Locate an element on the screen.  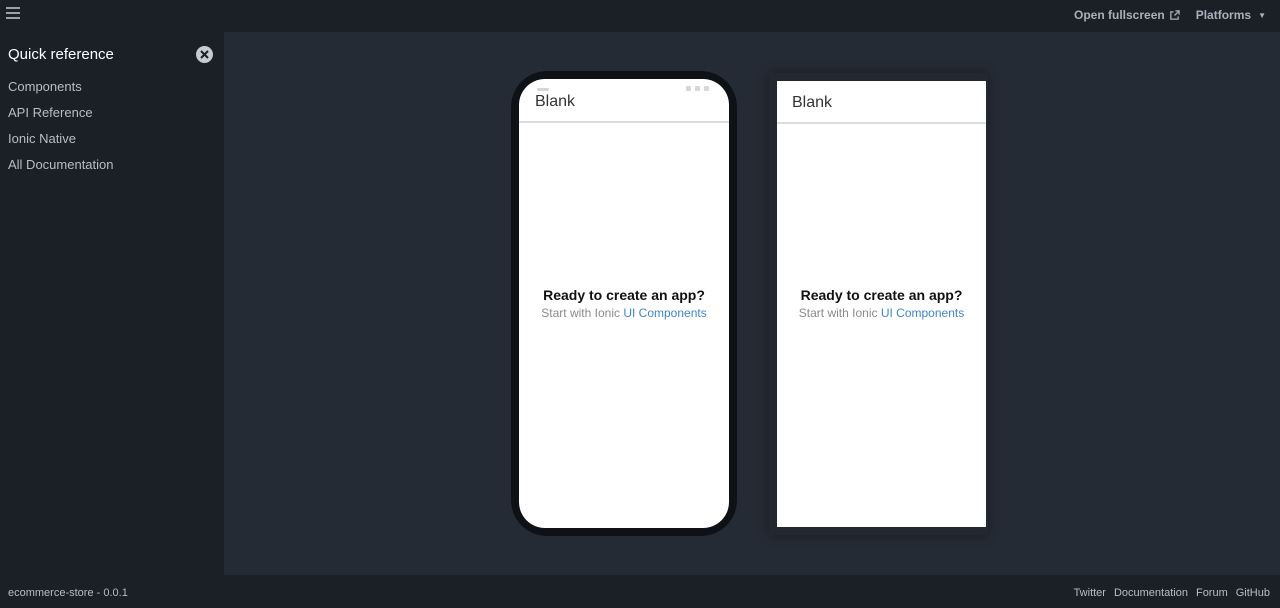
android-heading: Ready to create an app? is located at coordinates (881, 295).